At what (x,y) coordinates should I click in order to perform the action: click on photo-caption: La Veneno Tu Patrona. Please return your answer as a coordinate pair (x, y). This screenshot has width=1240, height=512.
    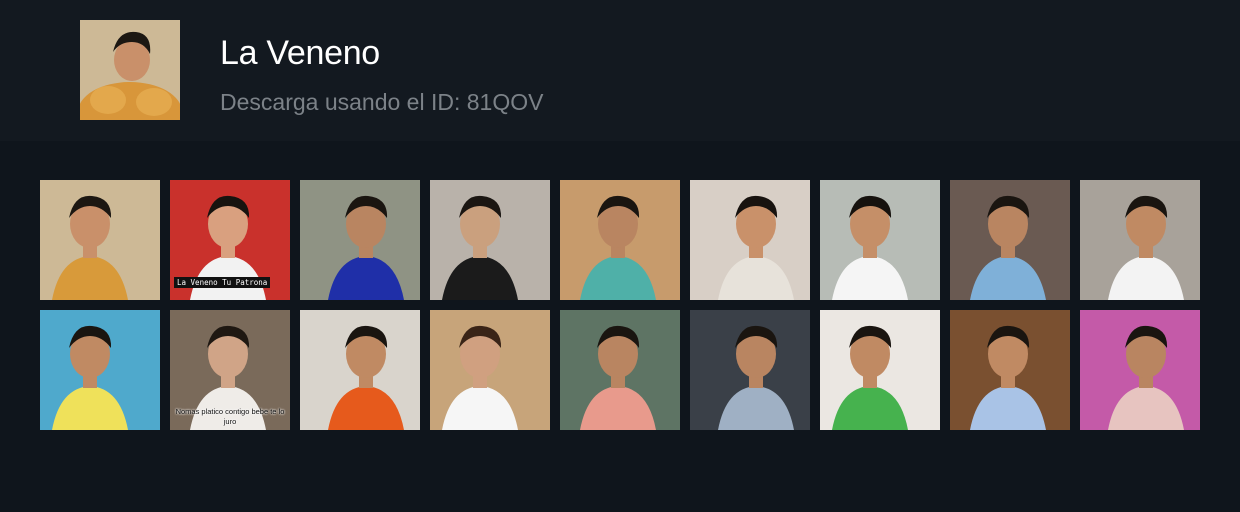
    Looking at the image, I should click on (222, 282).